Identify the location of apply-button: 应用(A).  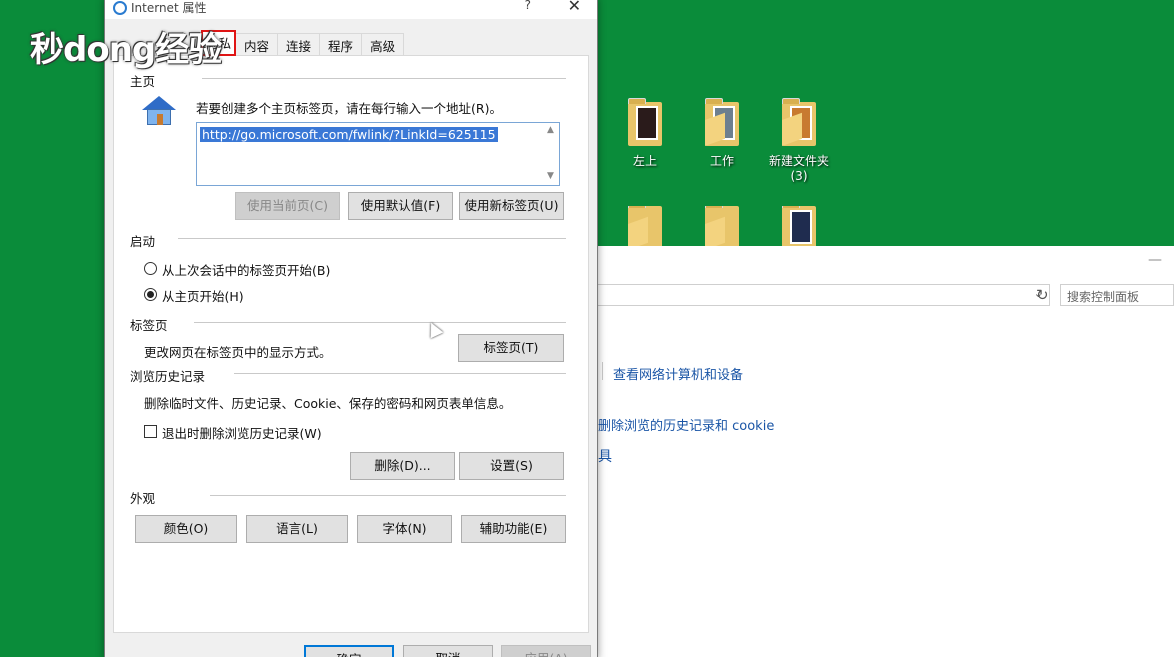
(546, 651).